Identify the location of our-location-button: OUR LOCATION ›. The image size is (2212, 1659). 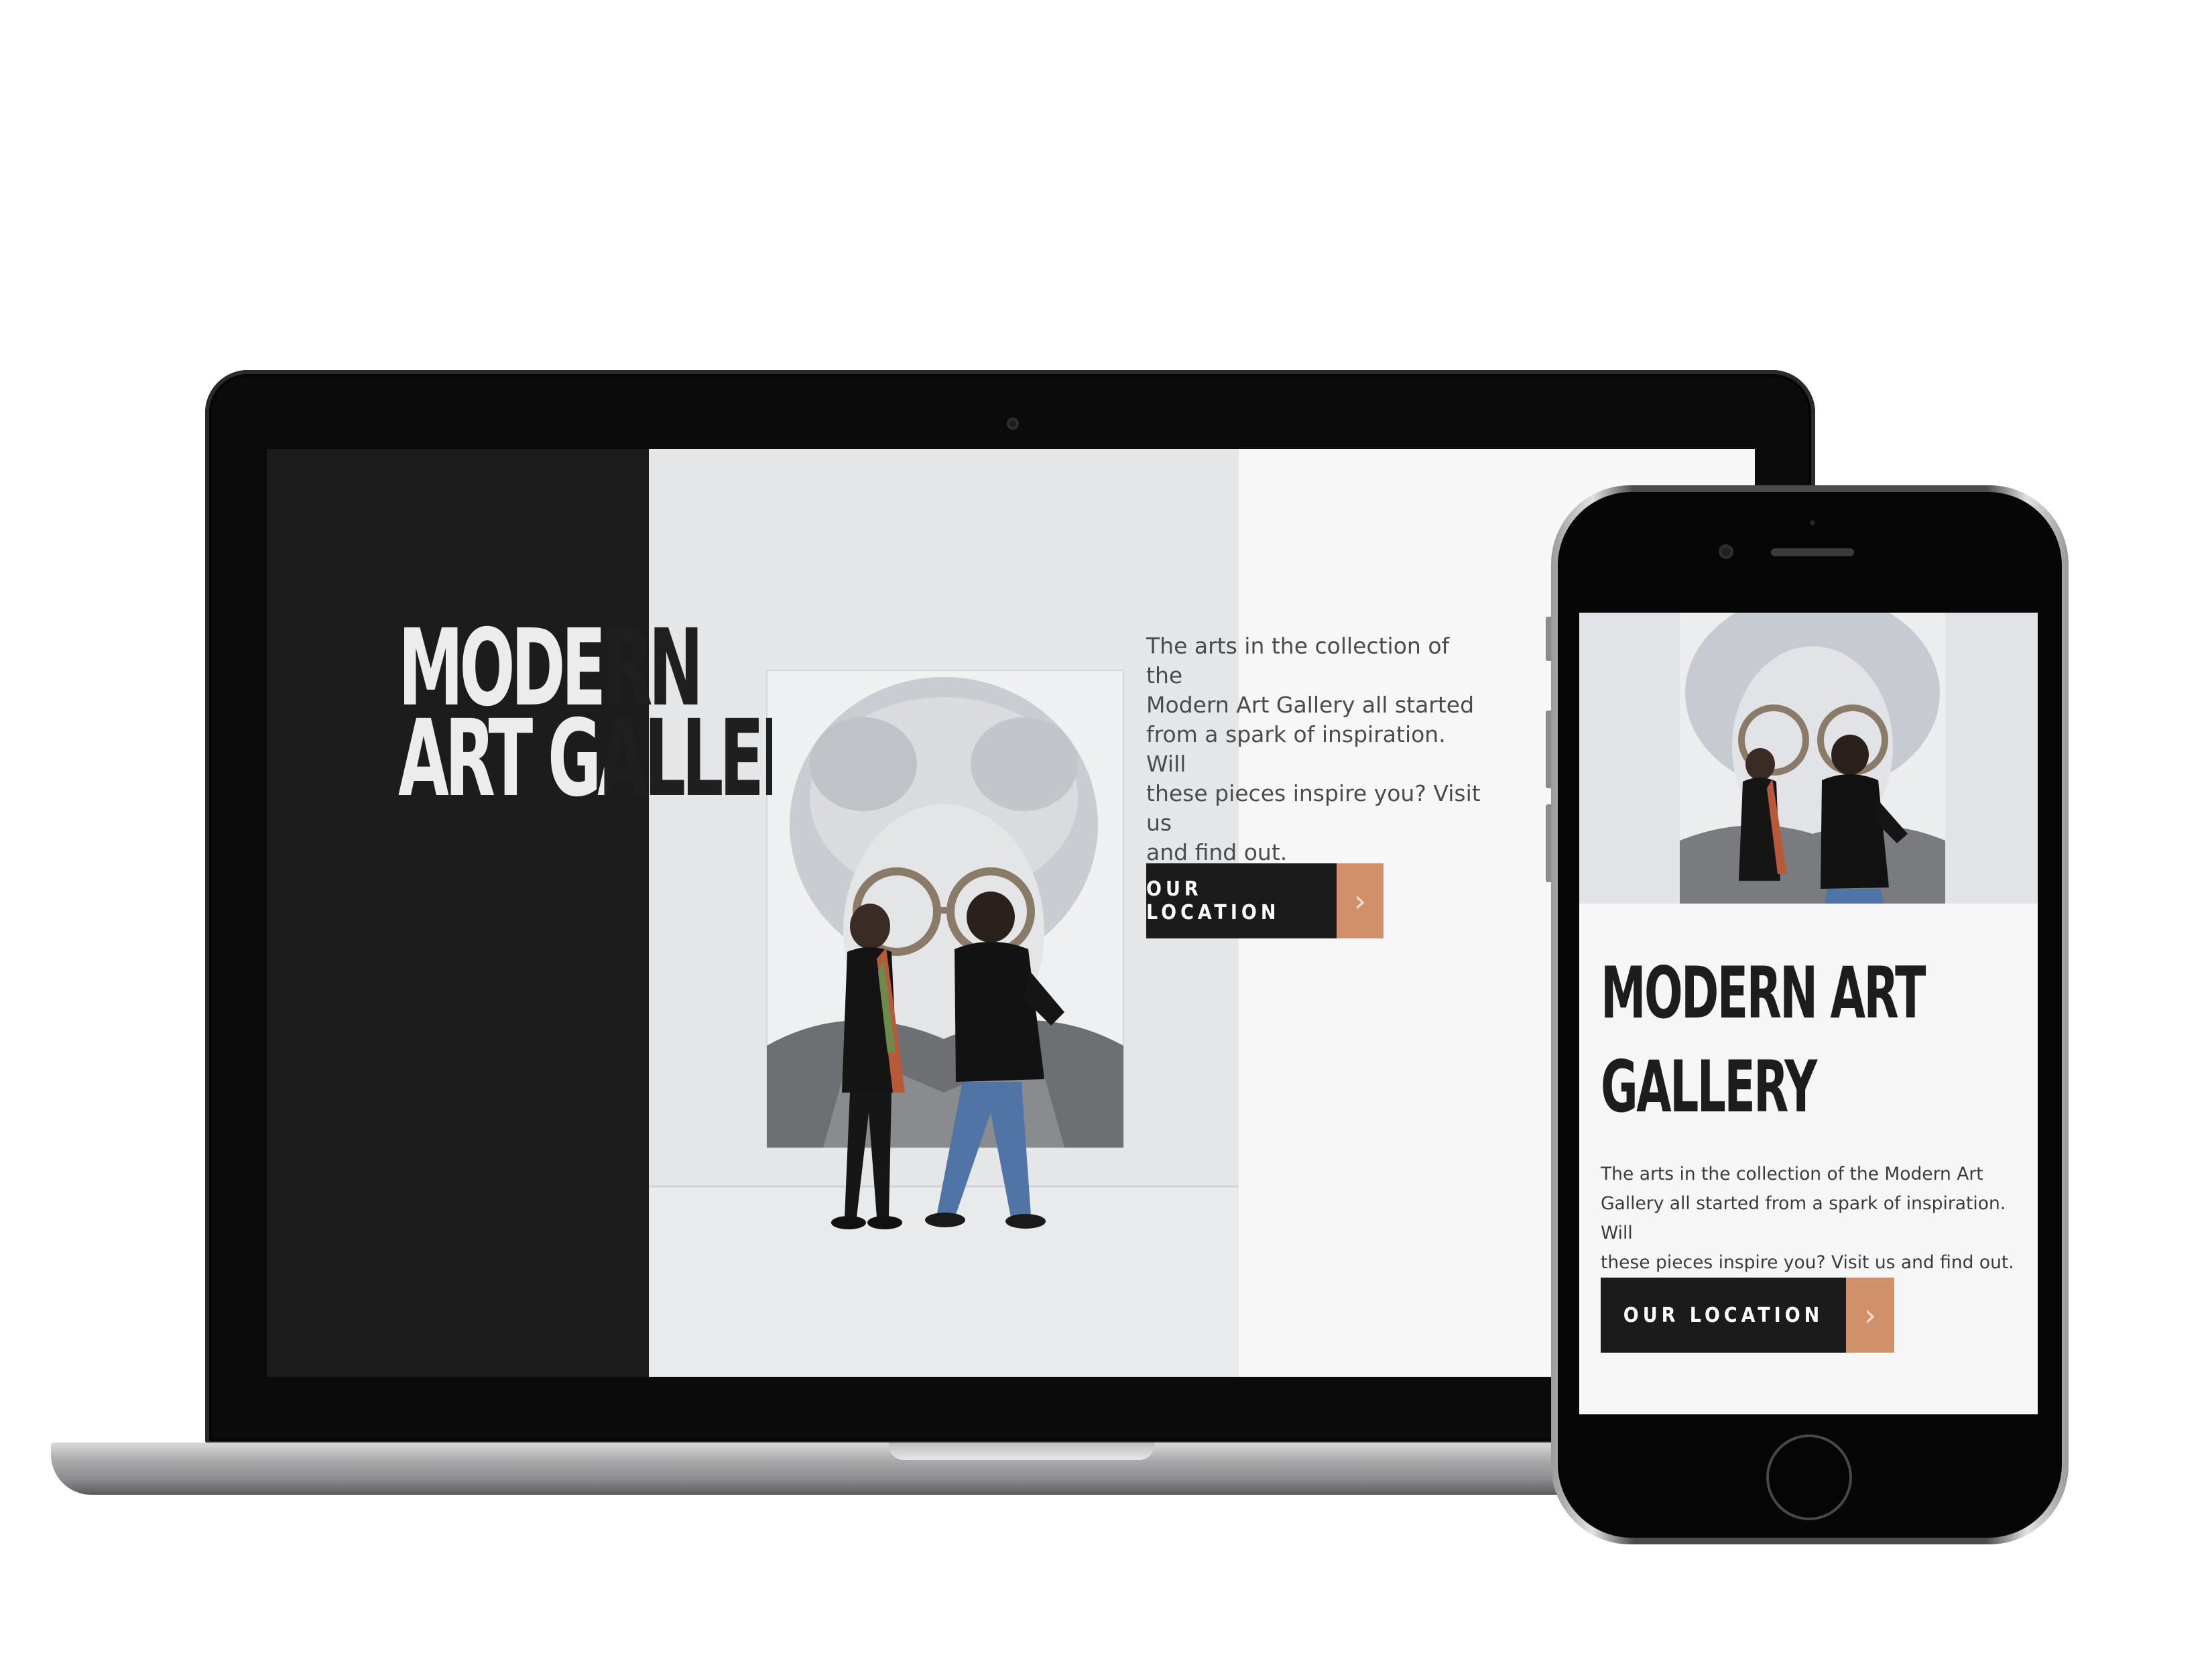
(1265, 900).